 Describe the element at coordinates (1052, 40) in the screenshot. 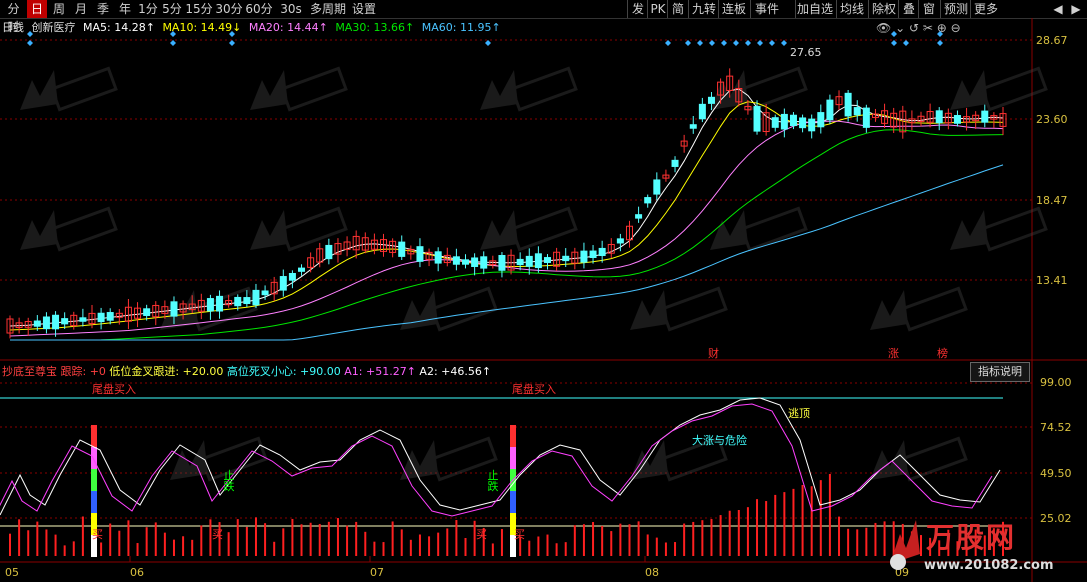

I see `price-tick: 28.67` at that location.